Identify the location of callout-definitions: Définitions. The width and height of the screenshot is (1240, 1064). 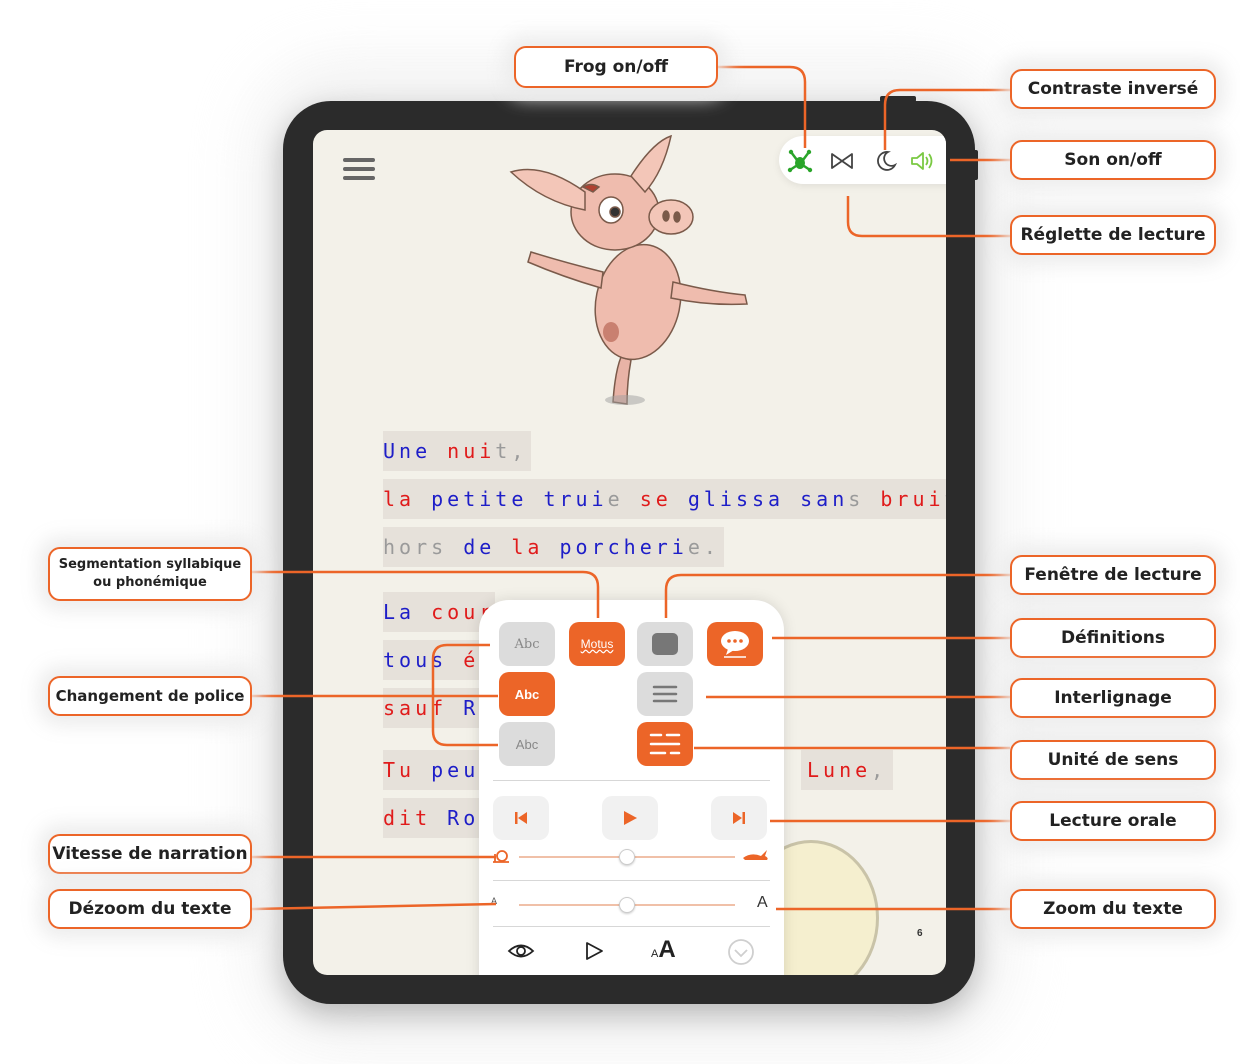
(1113, 638).